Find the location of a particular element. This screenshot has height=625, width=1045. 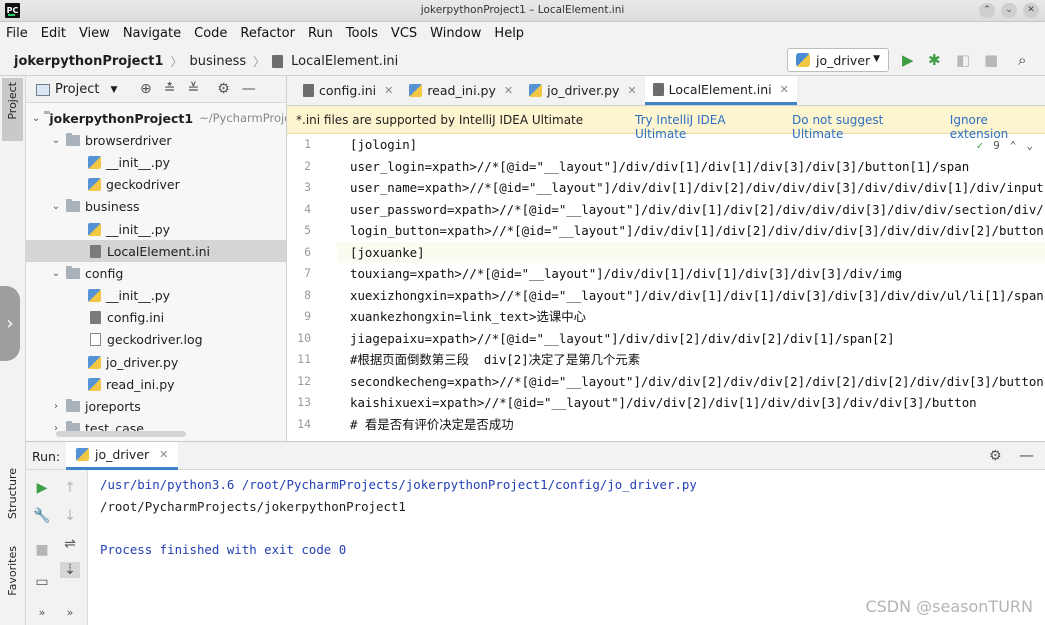

python-file-icon is located at coordinates (803, 60).